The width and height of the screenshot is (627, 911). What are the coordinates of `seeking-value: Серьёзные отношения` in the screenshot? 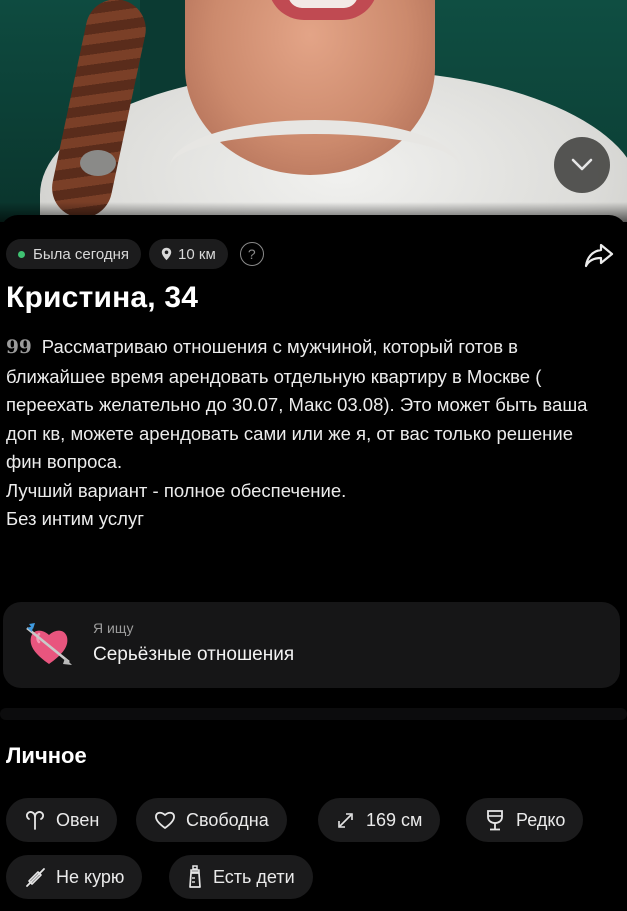 It's located at (194, 654).